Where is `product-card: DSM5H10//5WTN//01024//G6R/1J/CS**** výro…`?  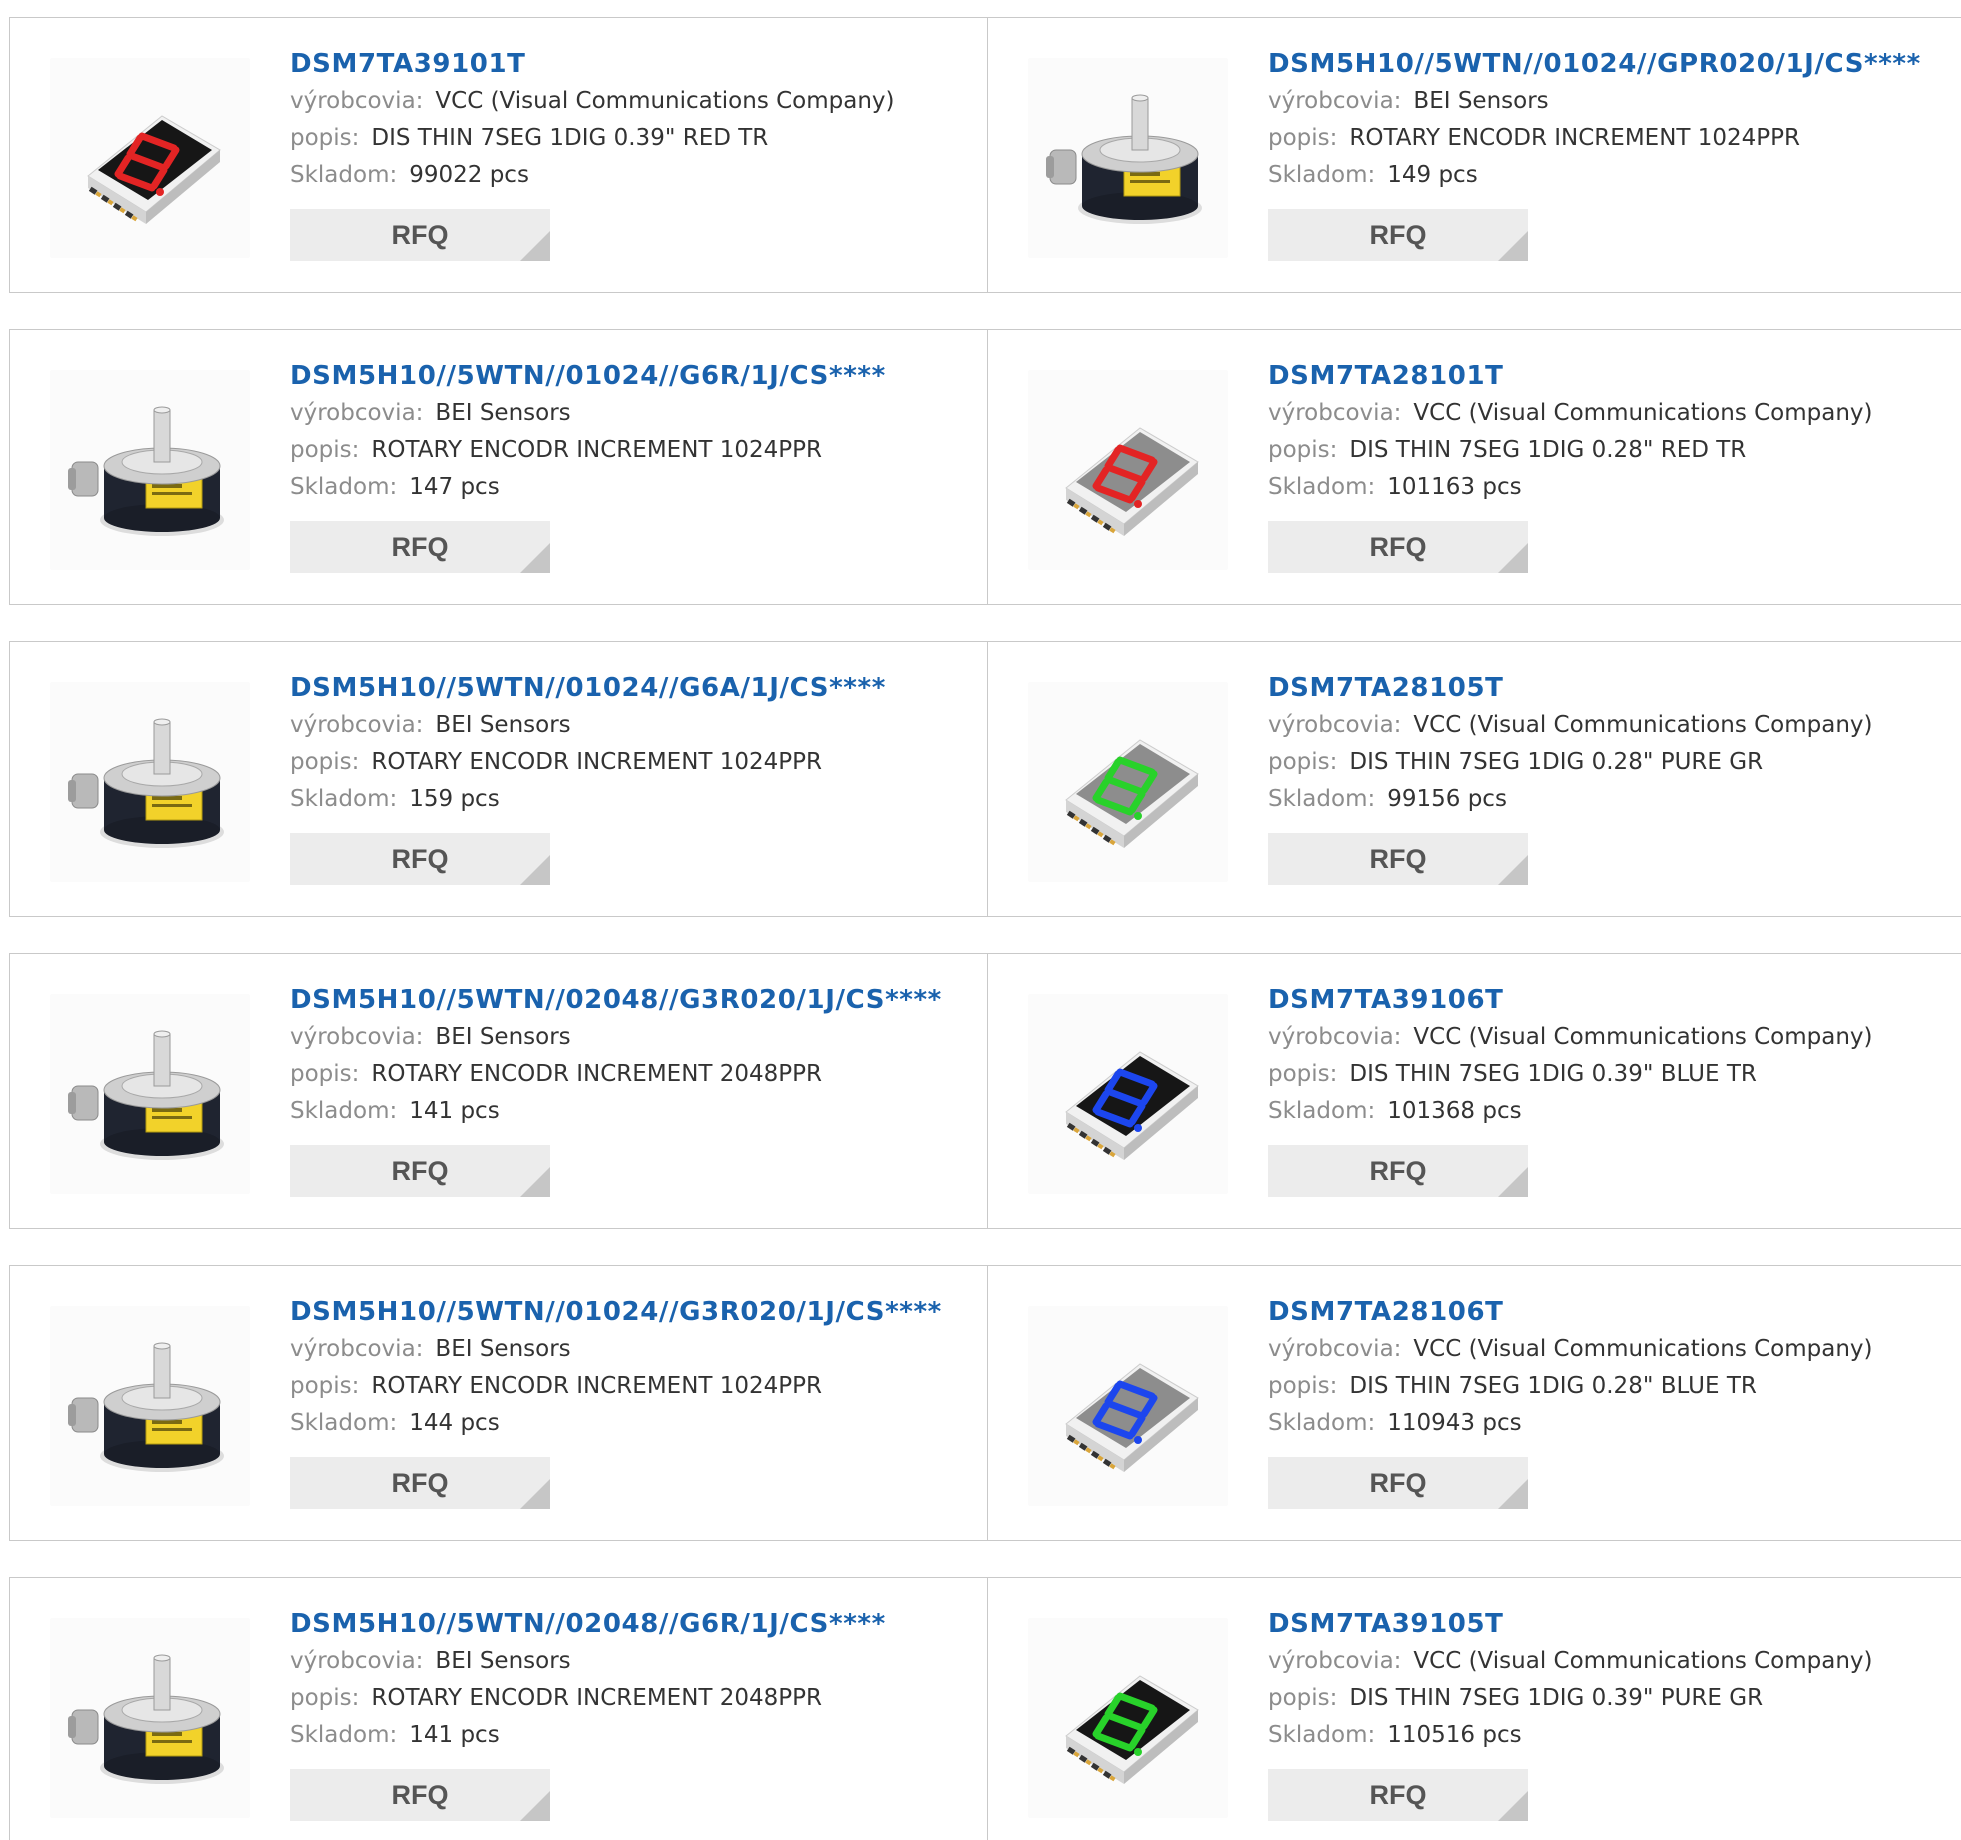 product-card: DSM5H10//5WTN//01024//G6R/1J/CS**** výro… is located at coordinates (499, 467).